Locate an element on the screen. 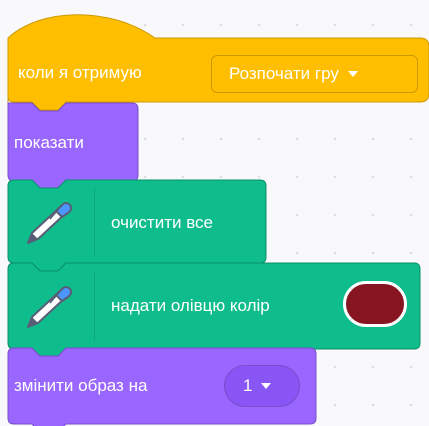  message-dropdown-value: Розпочати гру is located at coordinates (284, 73).